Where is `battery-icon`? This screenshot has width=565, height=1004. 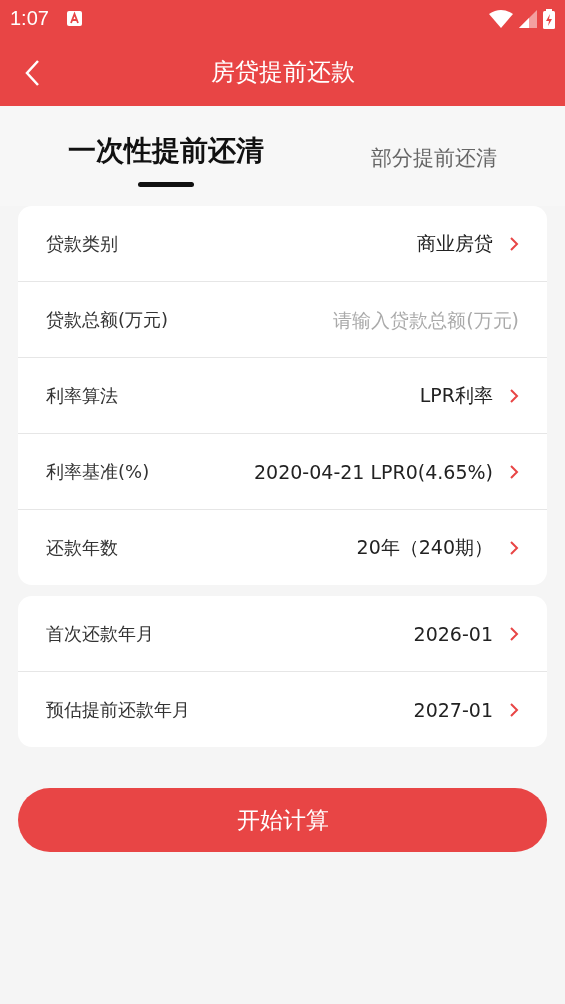
battery-icon is located at coordinates (549, 18).